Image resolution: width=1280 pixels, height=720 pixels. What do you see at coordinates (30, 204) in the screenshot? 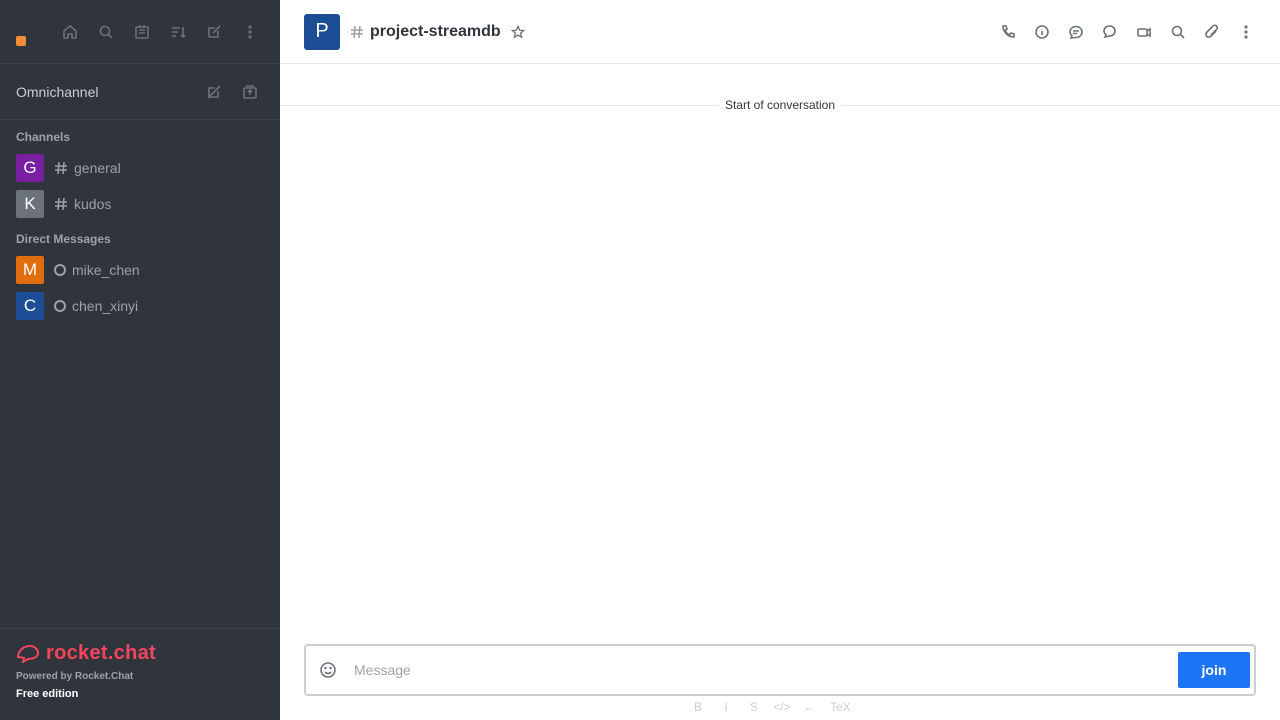
I see `channel-avatar: K` at bounding box center [30, 204].